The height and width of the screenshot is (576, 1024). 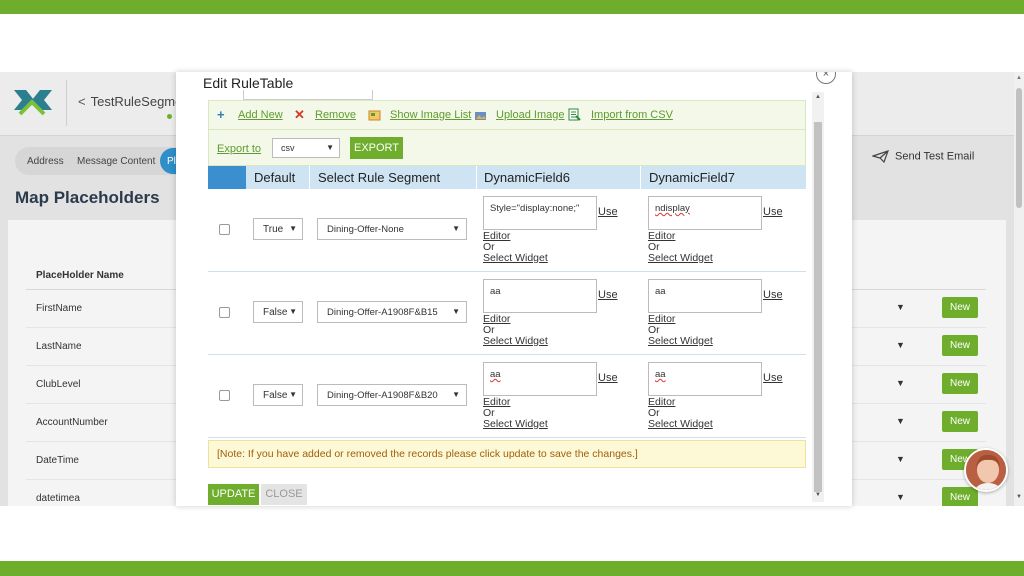 I want to click on header-divider, so click(x=66, y=103).